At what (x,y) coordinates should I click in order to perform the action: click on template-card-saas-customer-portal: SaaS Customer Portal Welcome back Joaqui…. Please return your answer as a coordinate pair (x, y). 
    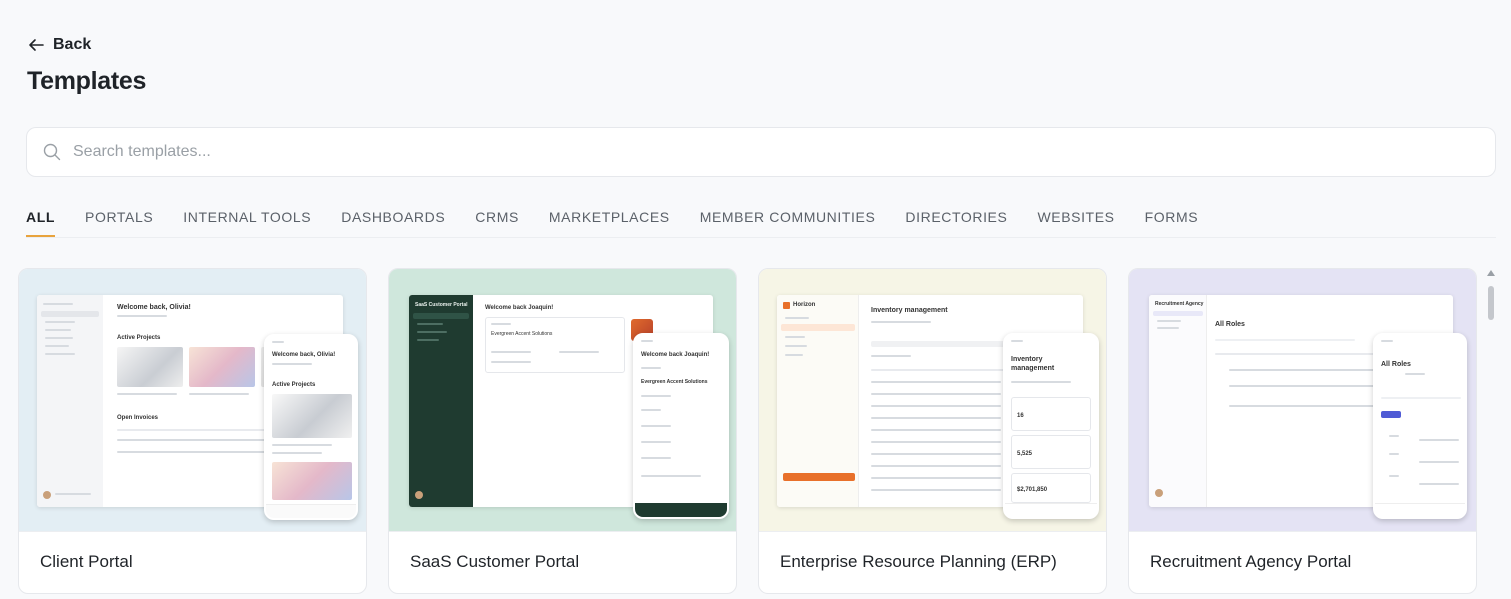
    Looking at the image, I should click on (562, 431).